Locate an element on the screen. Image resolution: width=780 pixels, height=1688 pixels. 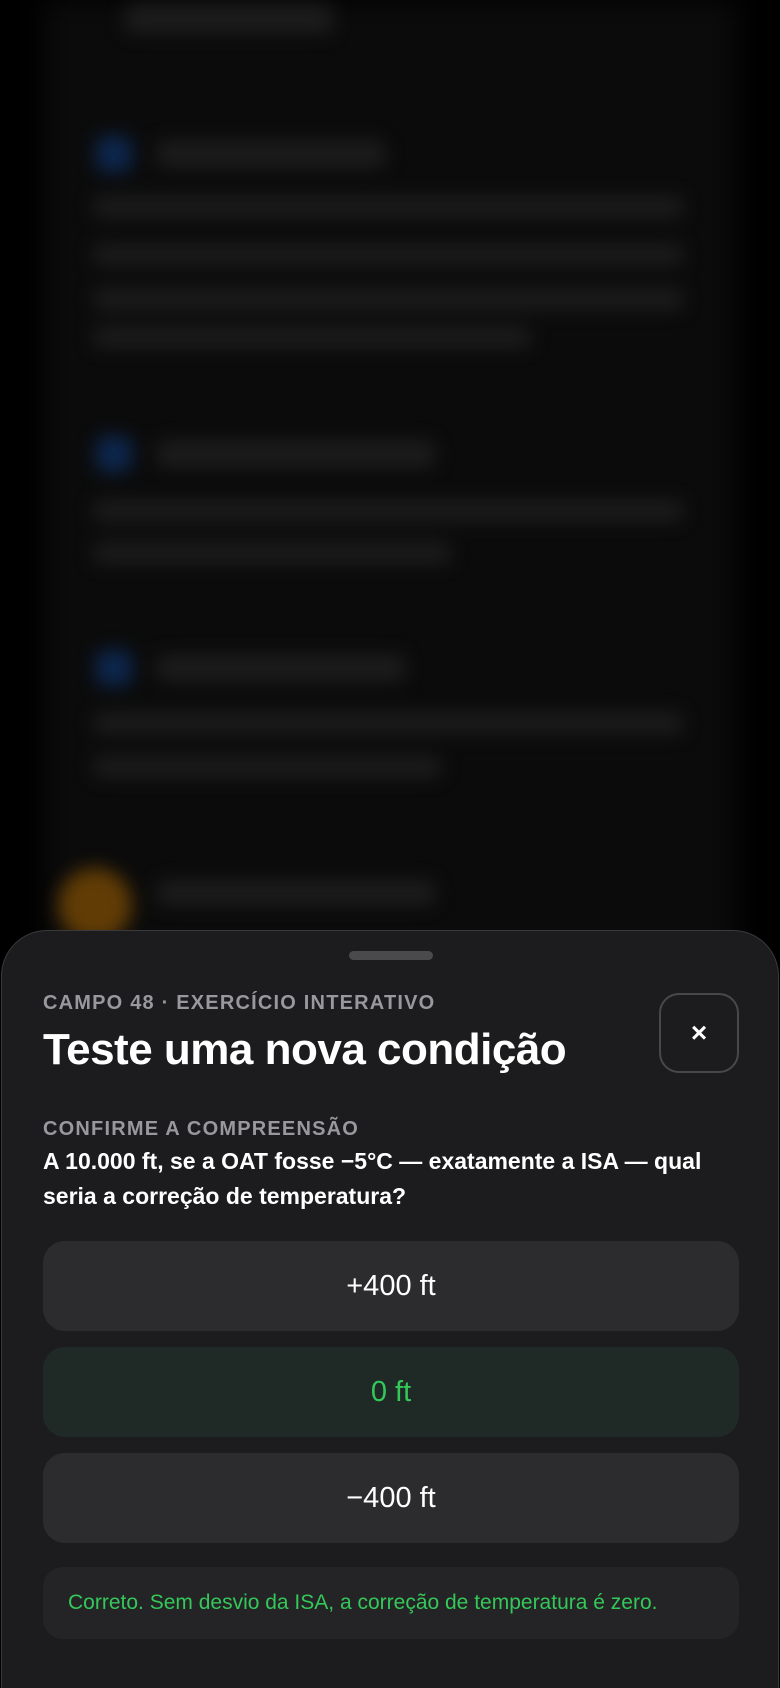
answer-option-label: +400 ft is located at coordinates (391, 1285).